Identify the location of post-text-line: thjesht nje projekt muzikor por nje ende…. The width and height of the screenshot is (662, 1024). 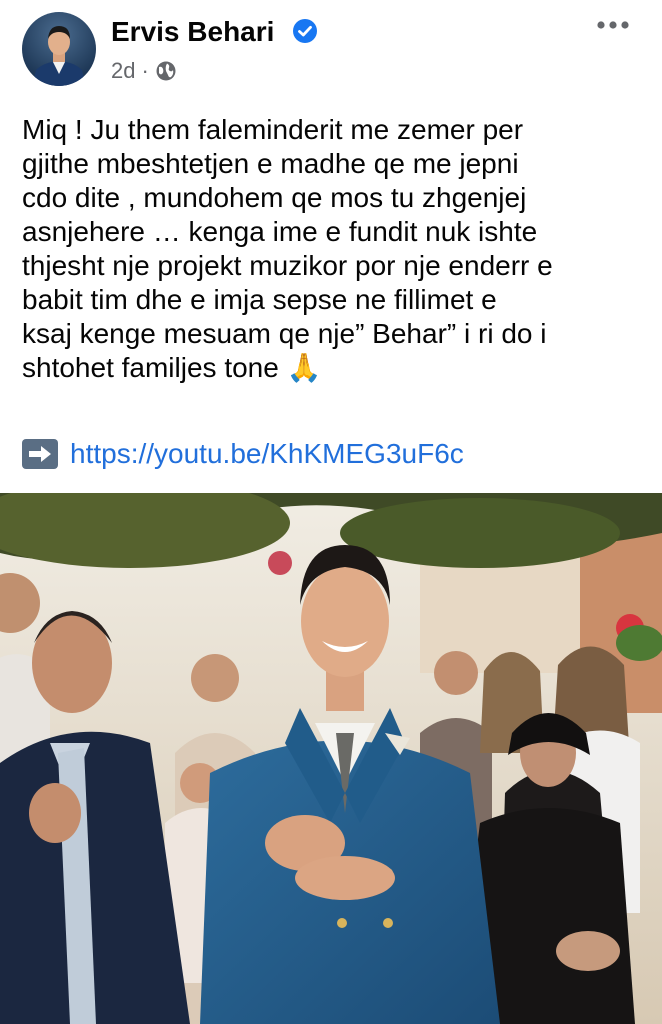
(287, 265).